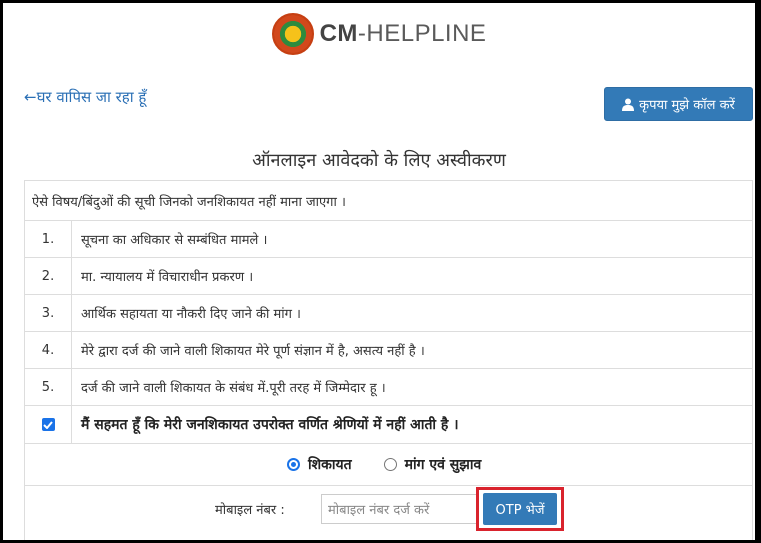  What do you see at coordinates (388, 276) in the screenshot?
I see `list-item: 2. मा. न्यायालय में विचाराधीन प्रकरण ।` at bounding box center [388, 276].